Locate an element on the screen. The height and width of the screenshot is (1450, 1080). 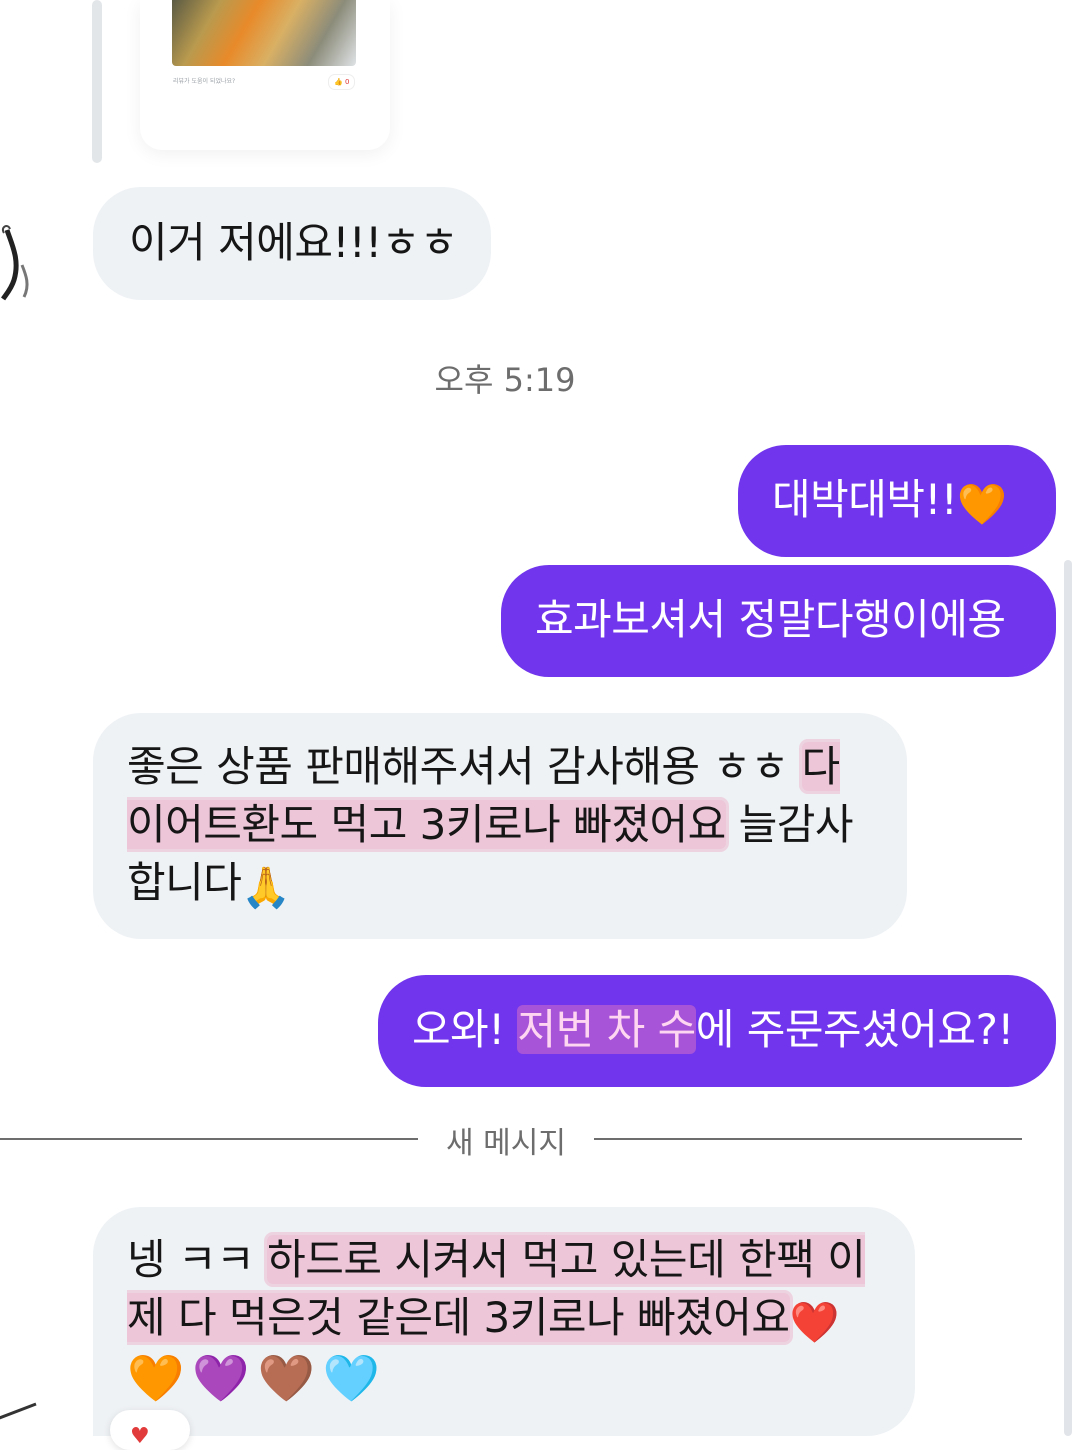
heart-emojis-icon: 🧡💜🤎🩵 is located at coordinates (258, 1378).